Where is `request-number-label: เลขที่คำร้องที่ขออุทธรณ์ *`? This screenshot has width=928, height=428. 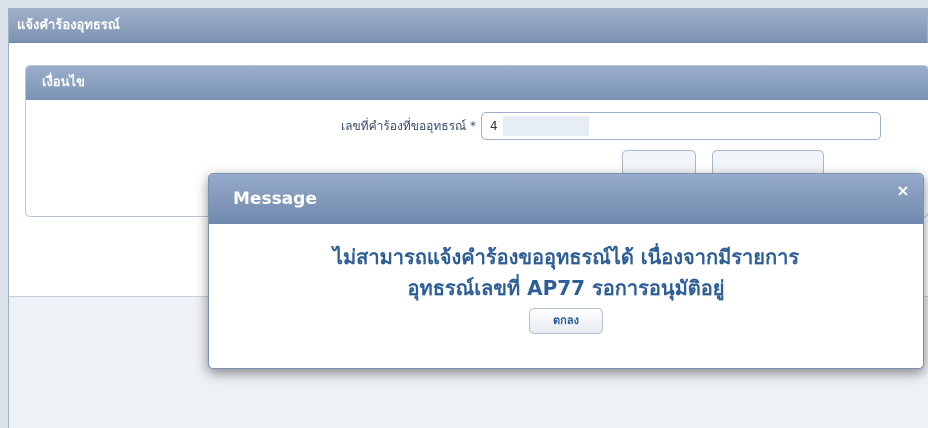 request-number-label: เลขที่คำร้องที่ขออุทธรณ์ * is located at coordinates (408, 126).